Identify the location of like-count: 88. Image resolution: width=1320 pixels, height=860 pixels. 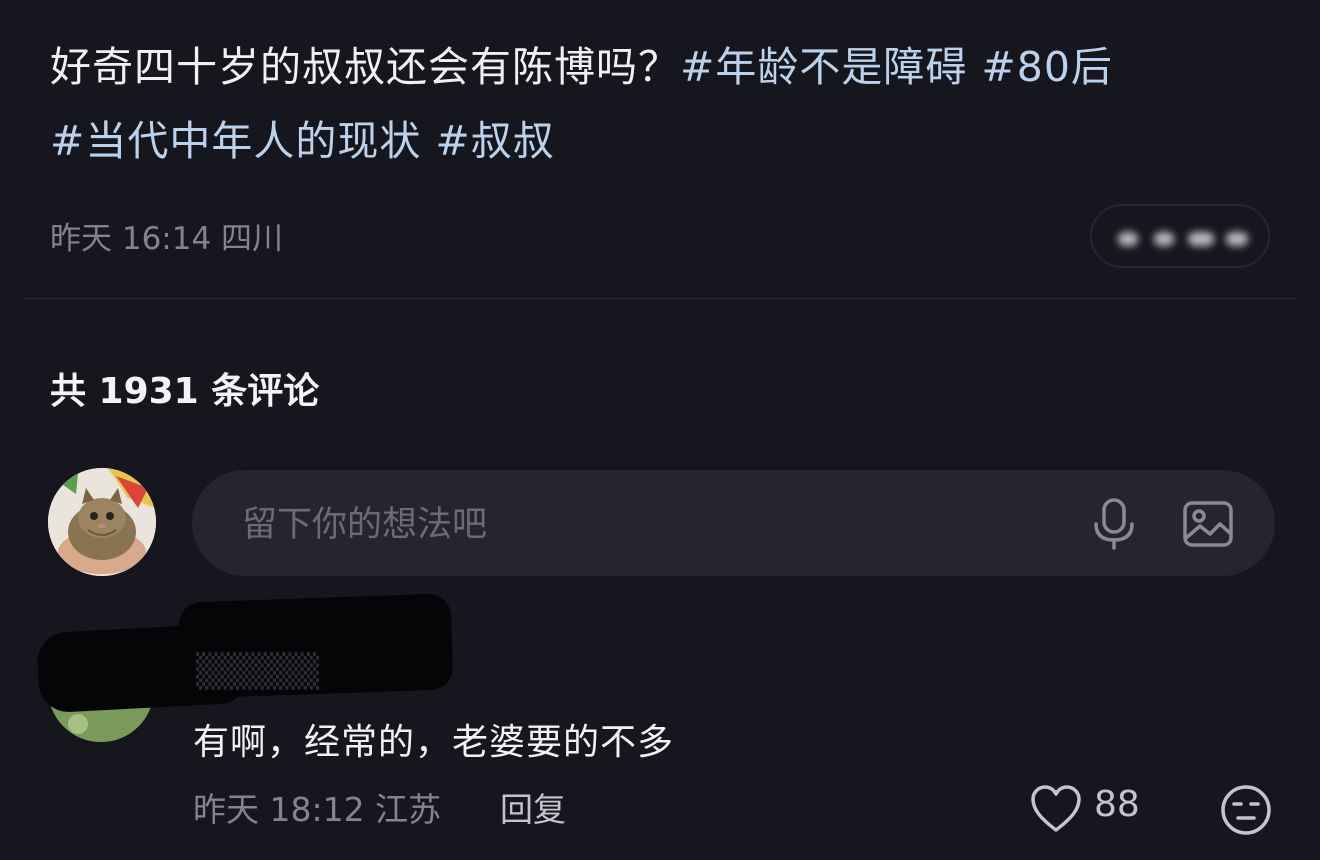
(1117, 804).